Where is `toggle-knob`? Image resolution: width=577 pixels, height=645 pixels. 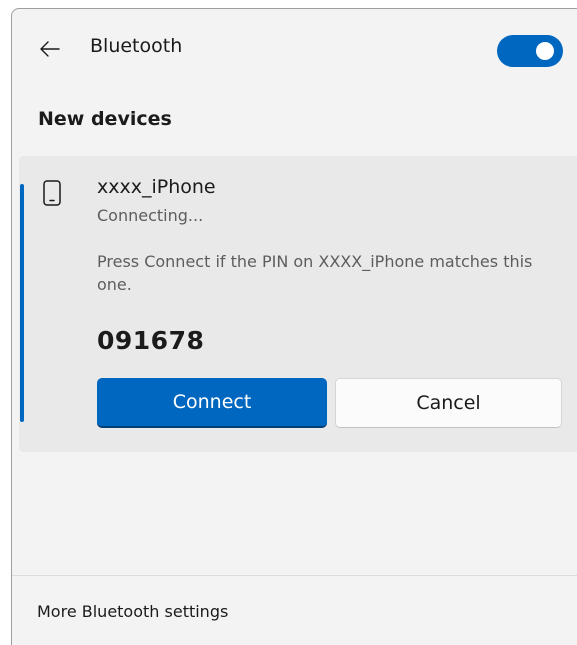
toggle-knob is located at coordinates (545, 51).